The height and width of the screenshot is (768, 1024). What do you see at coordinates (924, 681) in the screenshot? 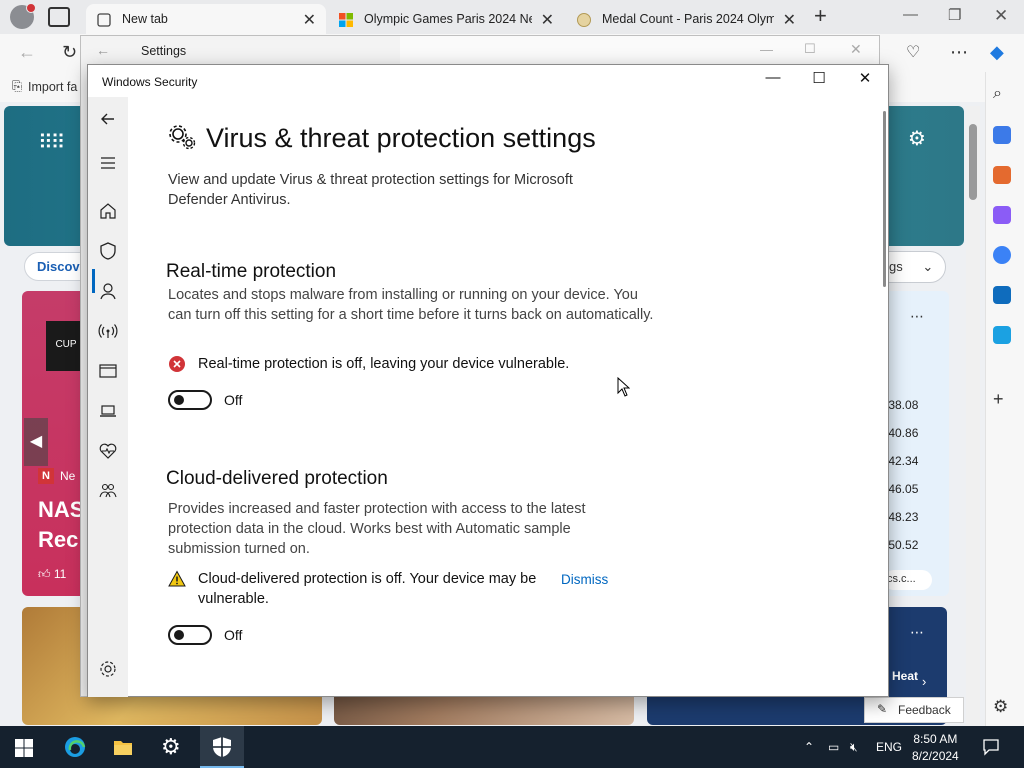
I see `chevron-right-icon: ›` at bounding box center [924, 681].